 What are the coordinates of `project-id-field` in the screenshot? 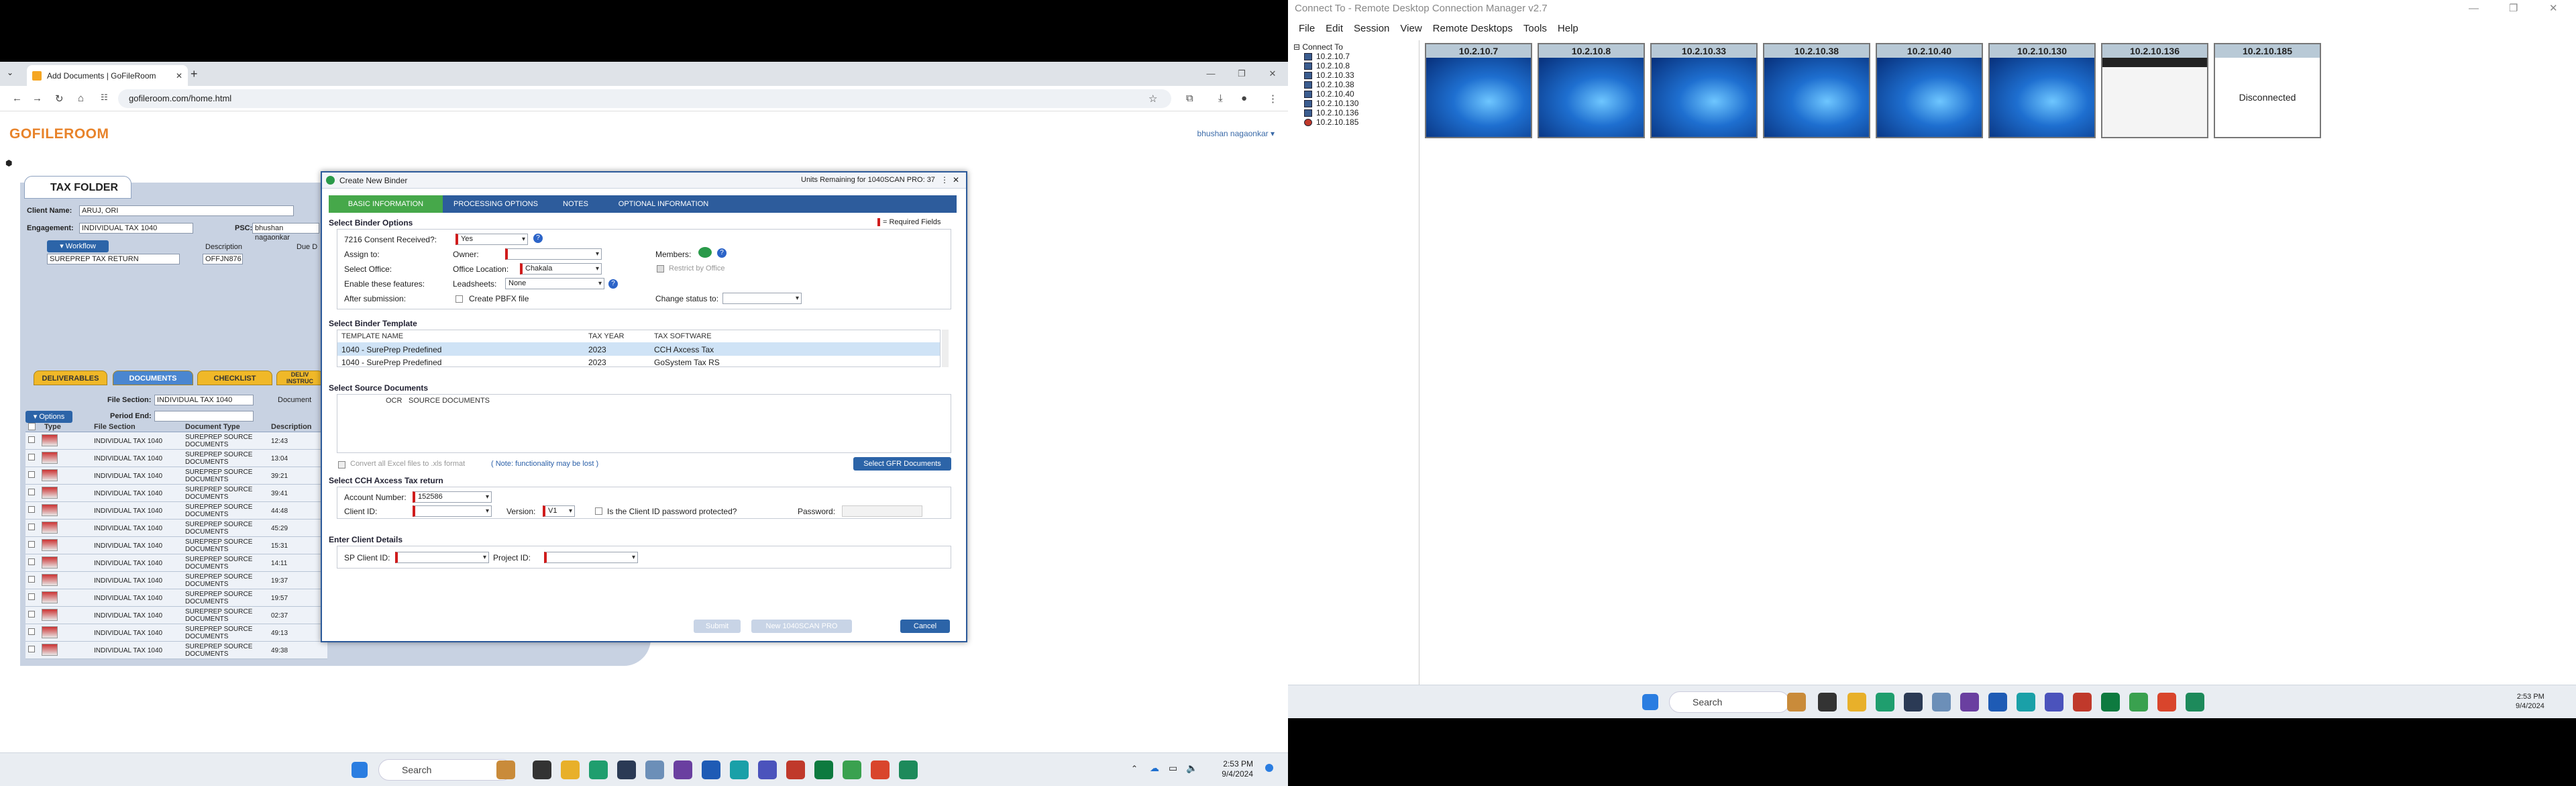 It's located at (591, 557).